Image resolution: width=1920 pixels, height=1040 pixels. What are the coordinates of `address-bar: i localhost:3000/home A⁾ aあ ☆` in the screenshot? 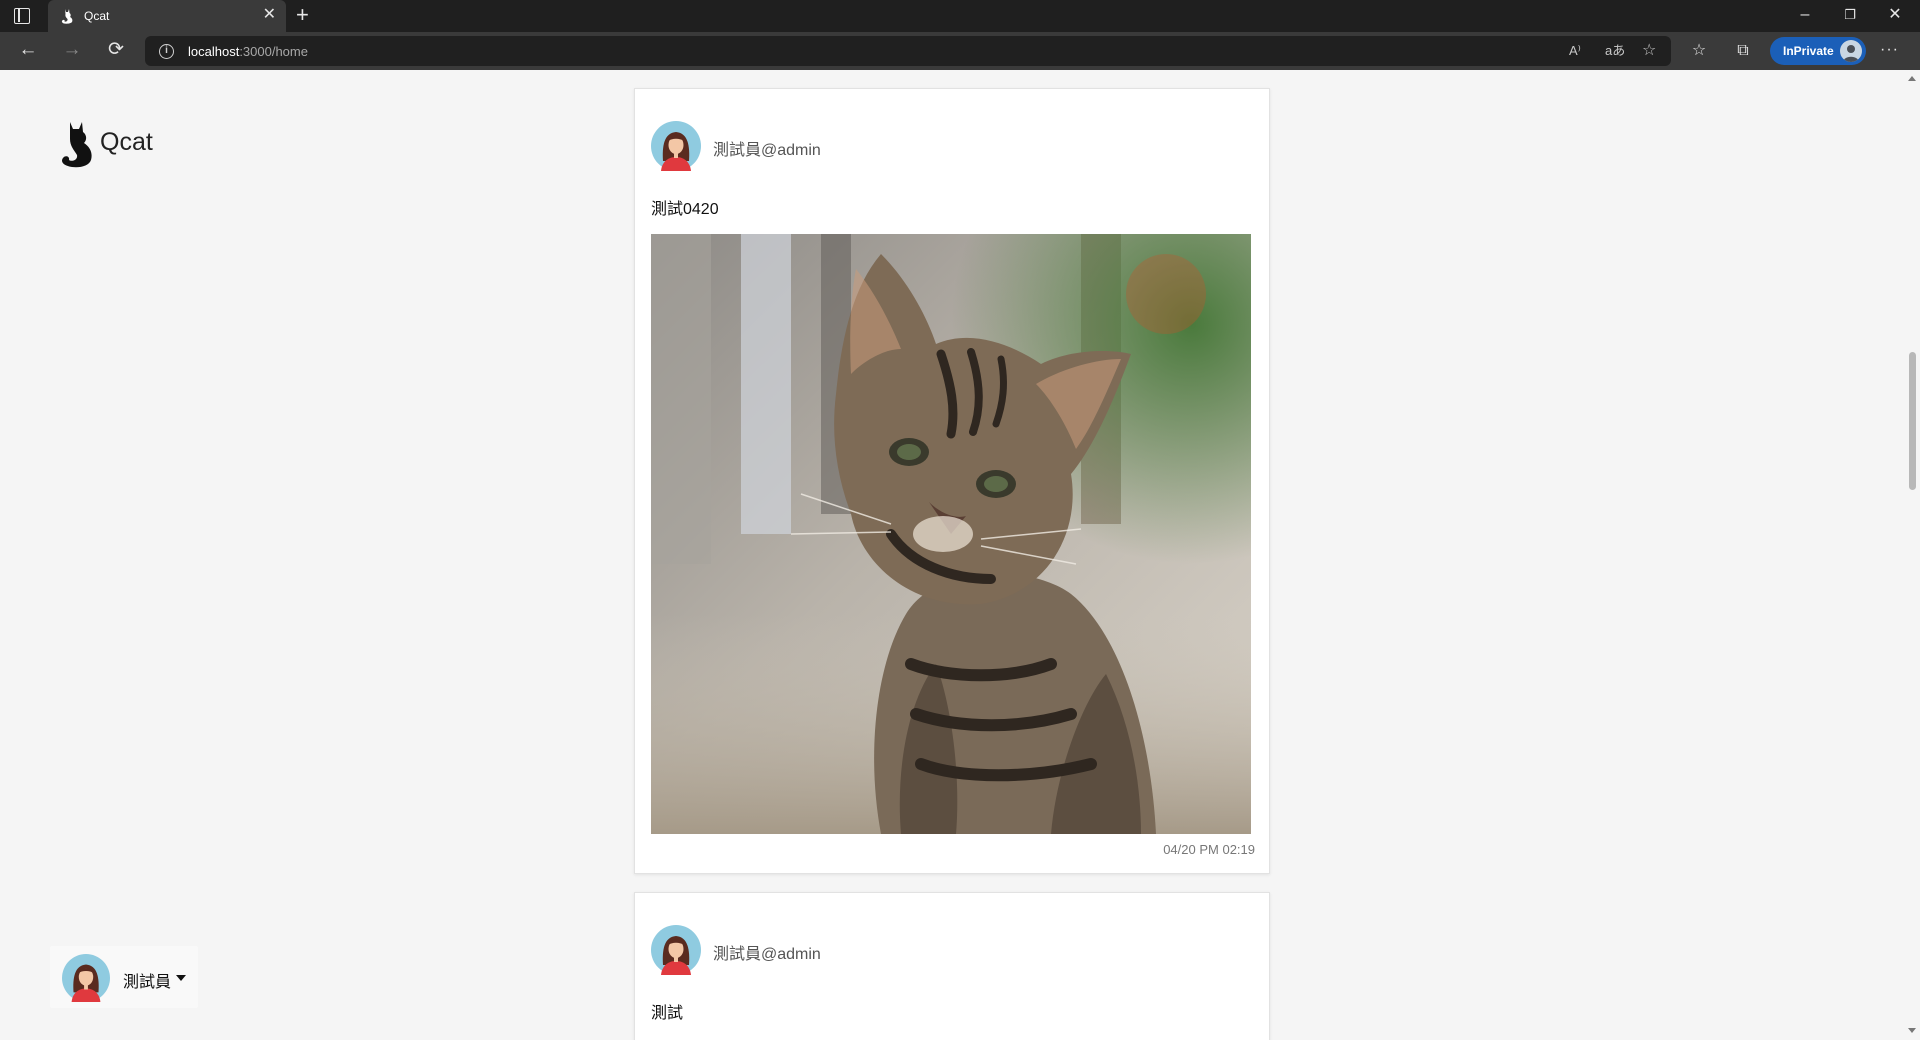 It's located at (908, 51).